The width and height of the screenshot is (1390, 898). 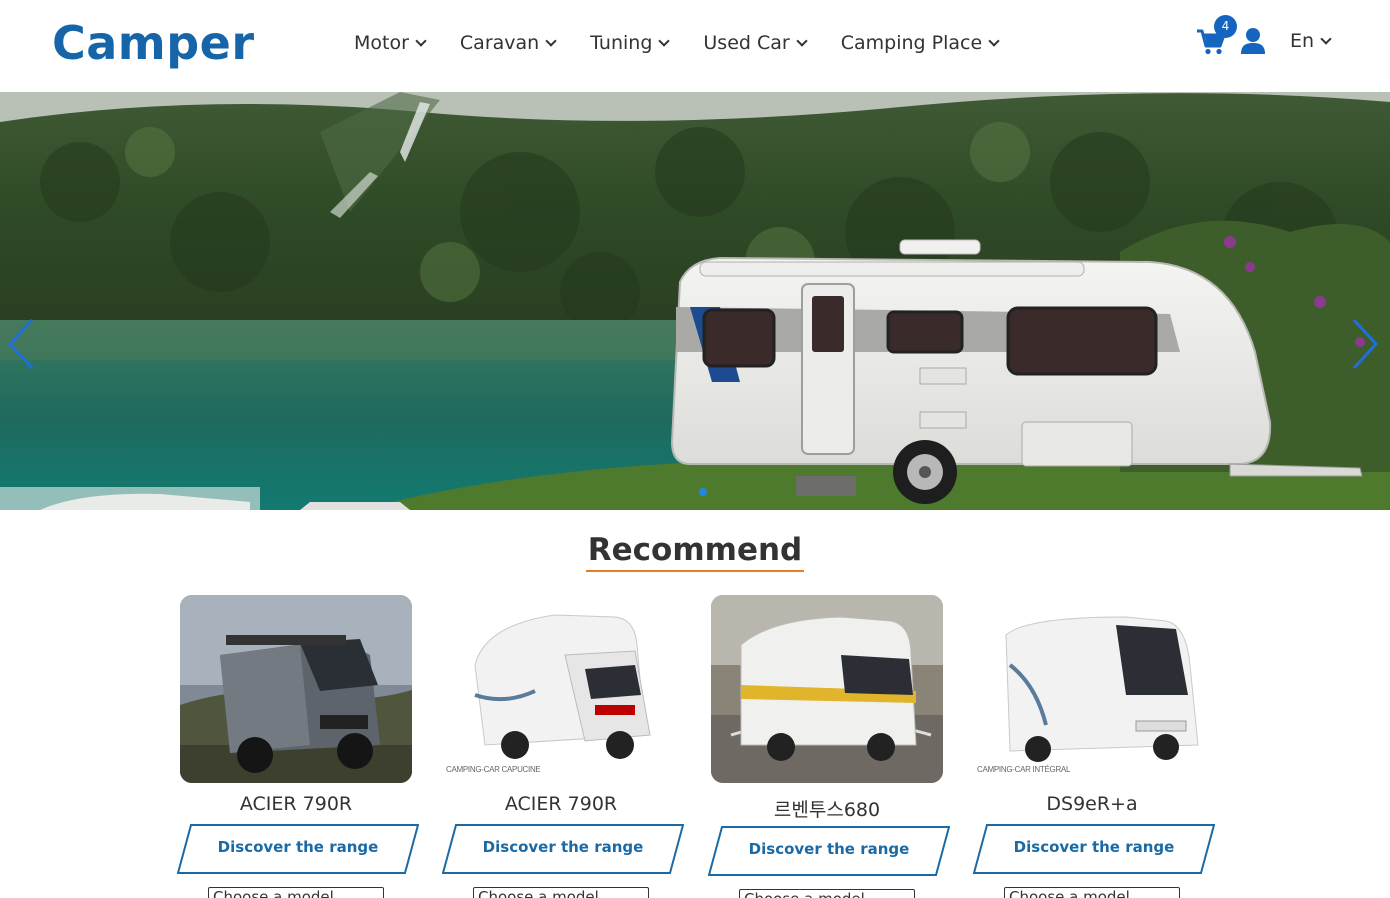 What do you see at coordinates (621, 43) in the screenshot?
I see `nav-item-label: Tuning` at bounding box center [621, 43].